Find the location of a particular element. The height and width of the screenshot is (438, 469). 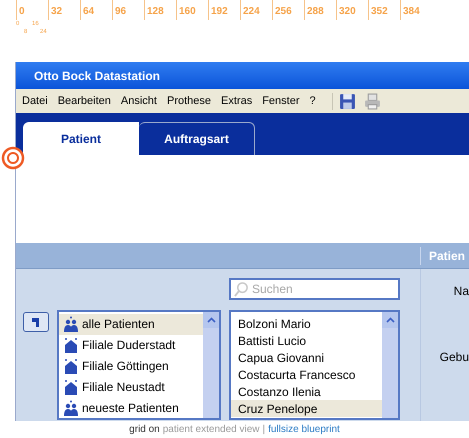

list-item: Filiale Göttingen is located at coordinates (131, 366).